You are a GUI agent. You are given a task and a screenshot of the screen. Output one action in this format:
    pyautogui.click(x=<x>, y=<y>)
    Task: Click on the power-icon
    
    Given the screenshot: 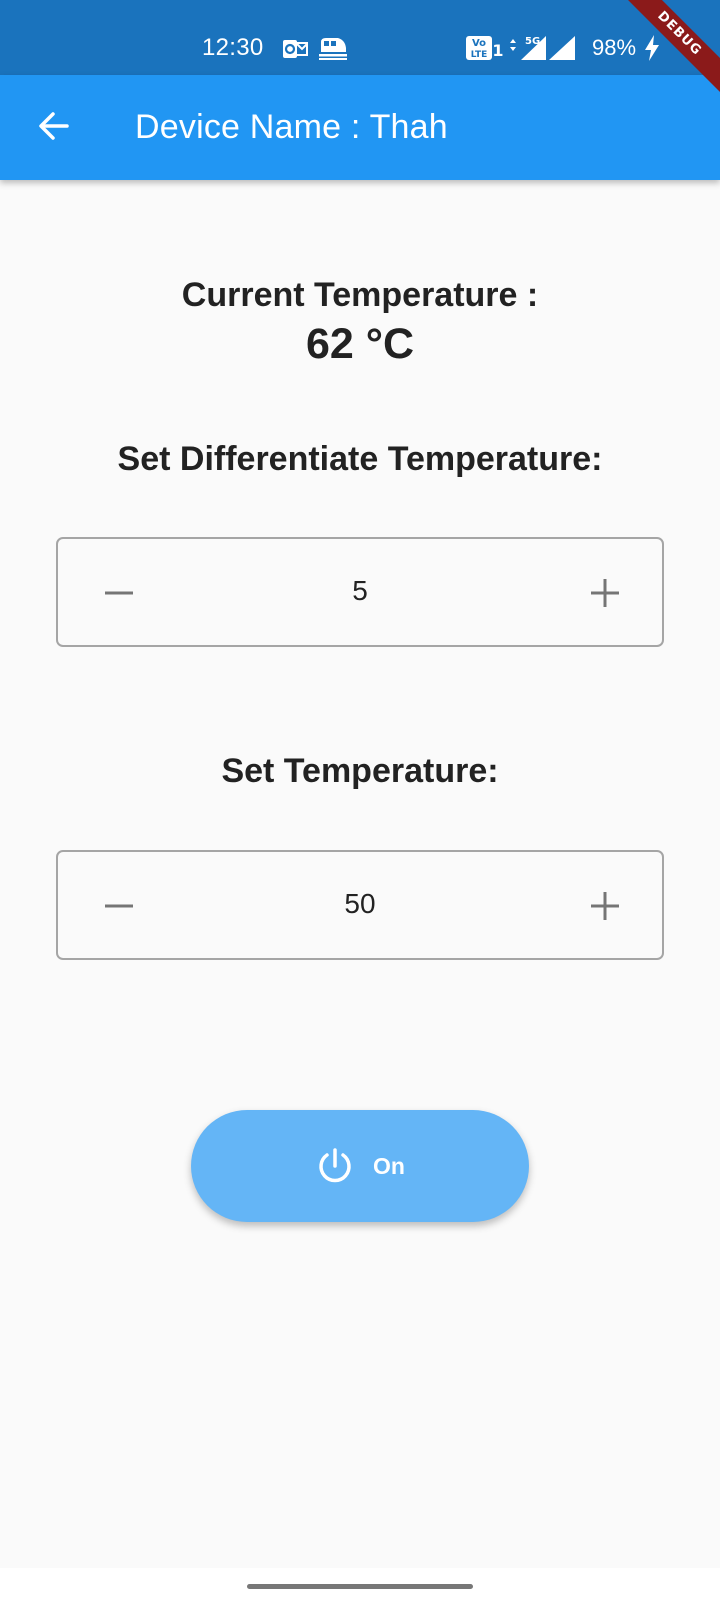 What is the action you would take?
    pyautogui.click(x=335, y=1165)
    